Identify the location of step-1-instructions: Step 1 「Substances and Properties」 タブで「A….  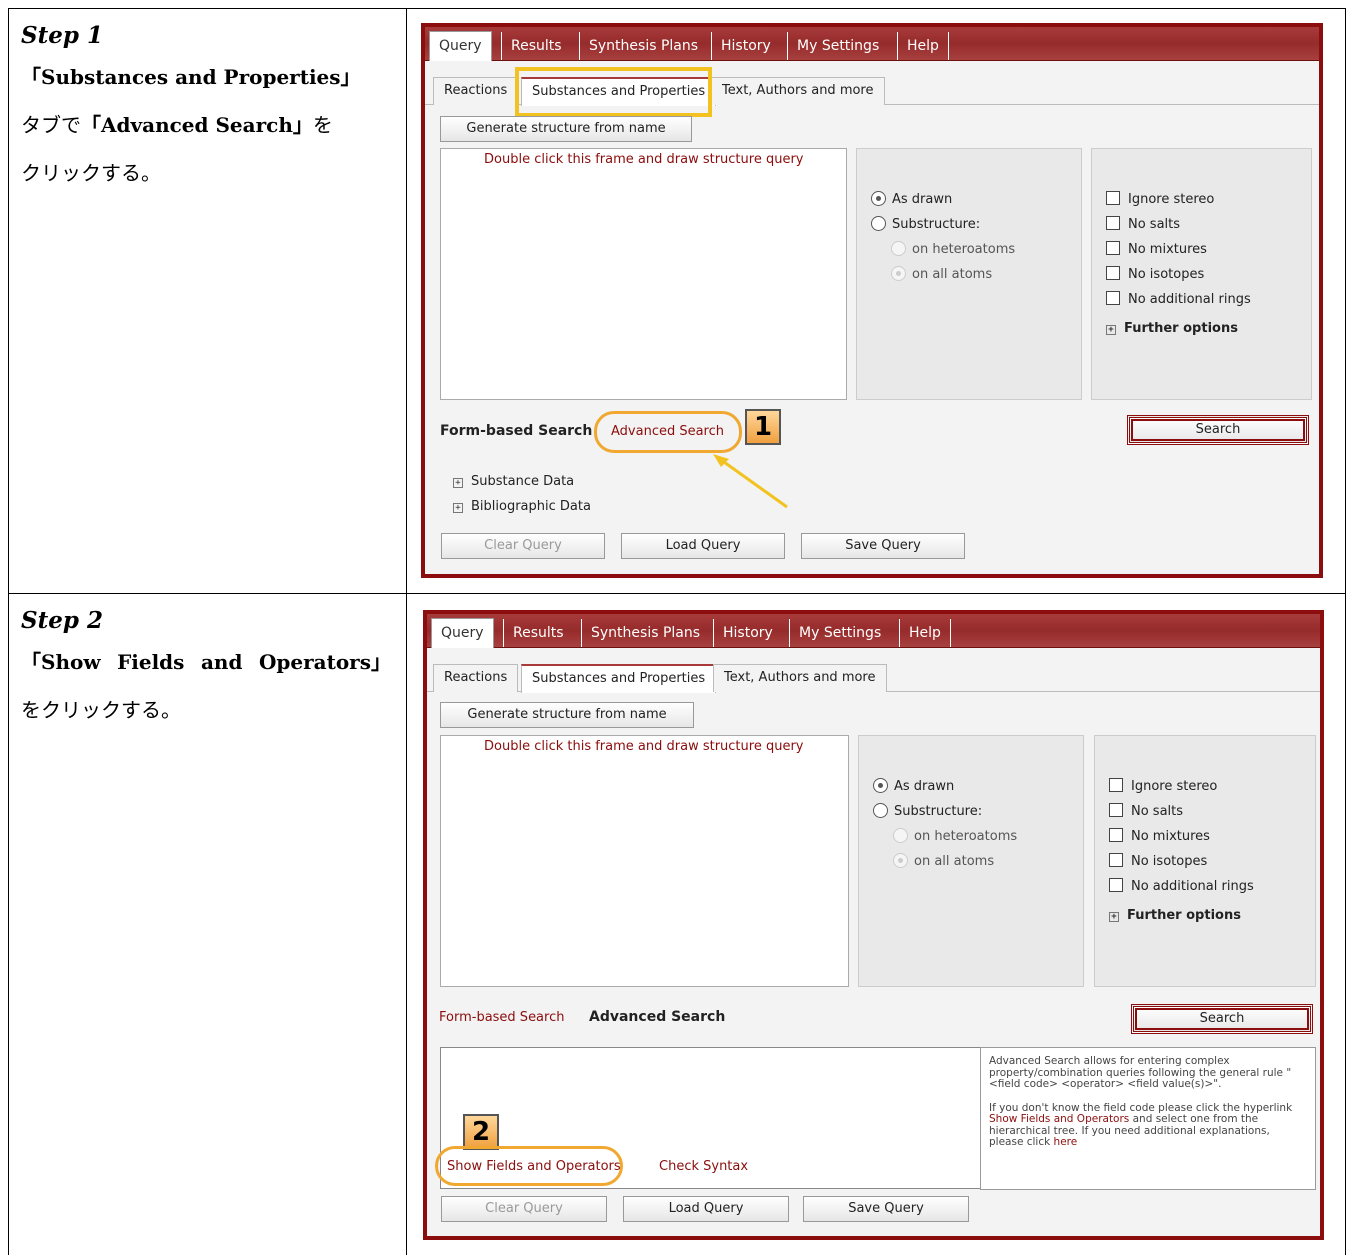
(208, 301).